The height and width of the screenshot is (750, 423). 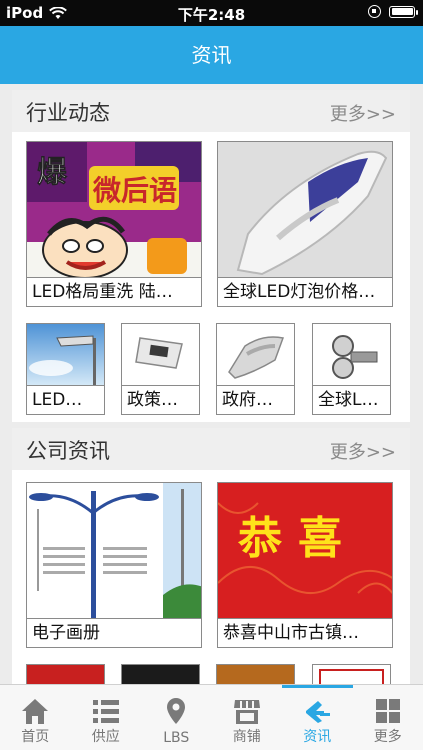 I want to click on section-title: 公司资讯, so click(x=68, y=451).